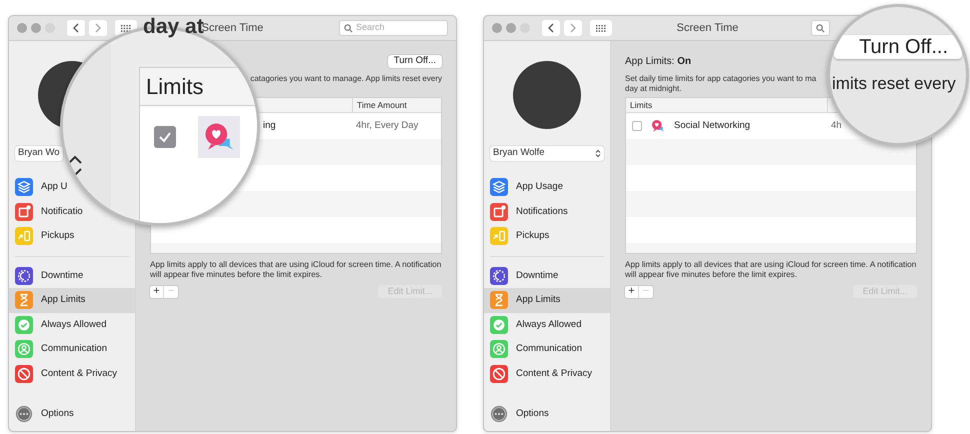 This screenshot has width=970, height=434. Describe the element at coordinates (39, 153) in the screenshot. I see `user-popup: Bryan Wo` at that location.